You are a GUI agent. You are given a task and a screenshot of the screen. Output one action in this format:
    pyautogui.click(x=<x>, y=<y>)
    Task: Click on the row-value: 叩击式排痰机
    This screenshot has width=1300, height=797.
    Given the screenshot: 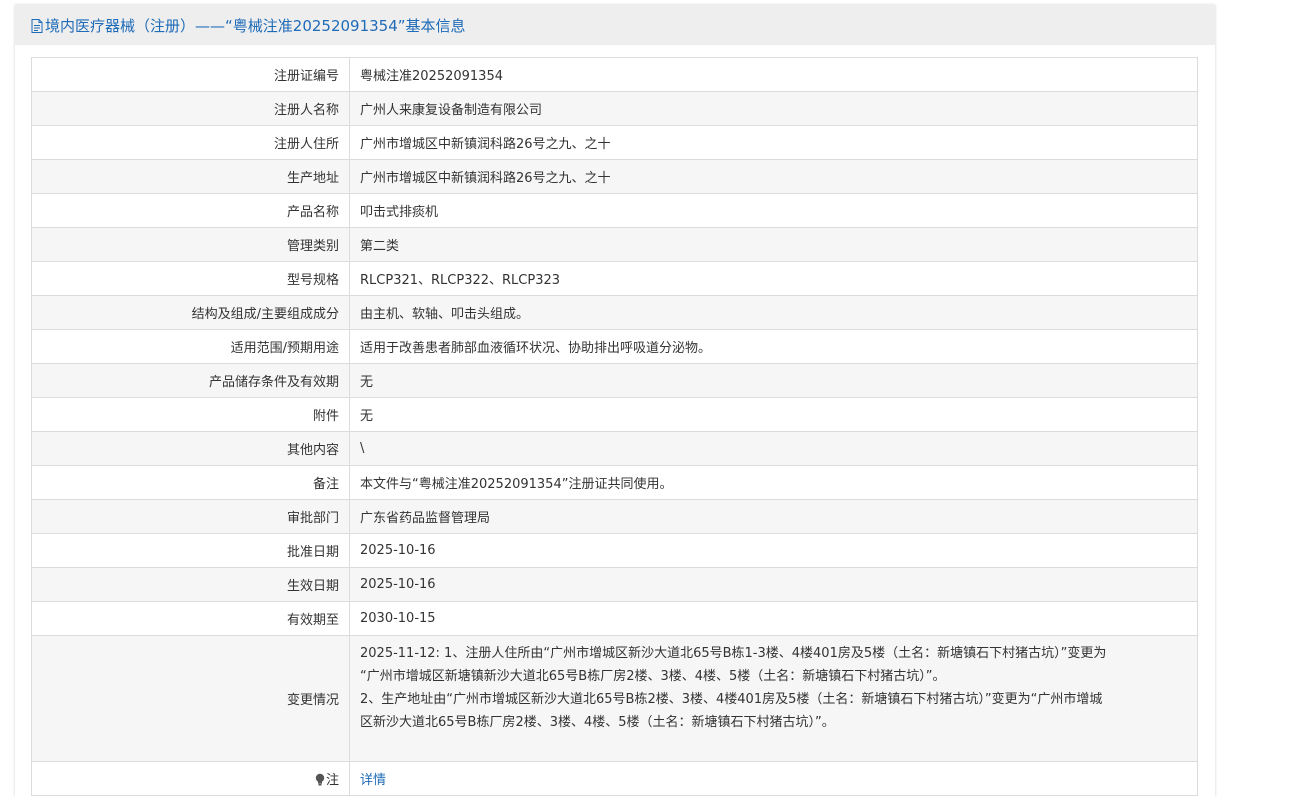 What is the action you would take?
    pyautogui.click(x=774, y=211)
    